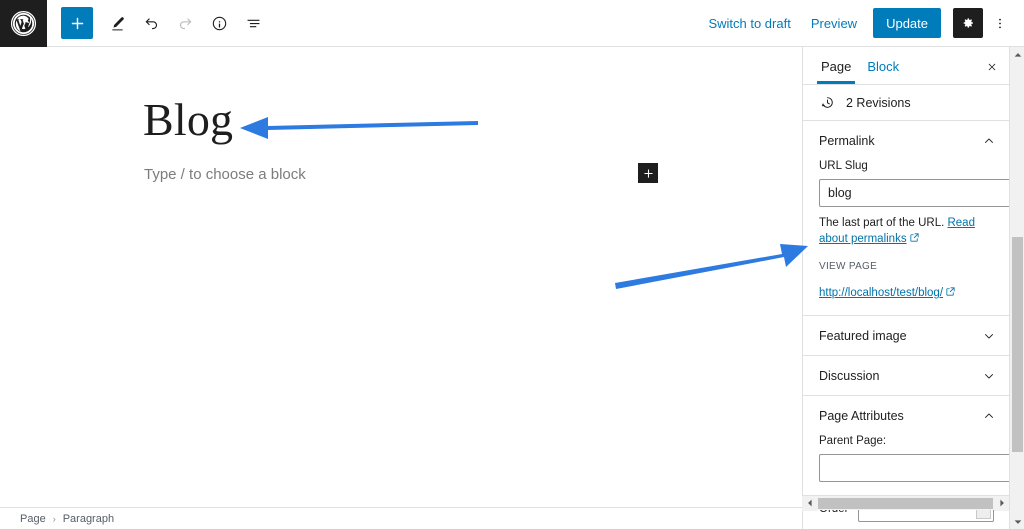 The height and width of the screenshot is (529, 1024). Describe the element at coordinates (881, 293) in the screenshot. I see `view-page-url-text: http://localhost/test/blog/` at that location.